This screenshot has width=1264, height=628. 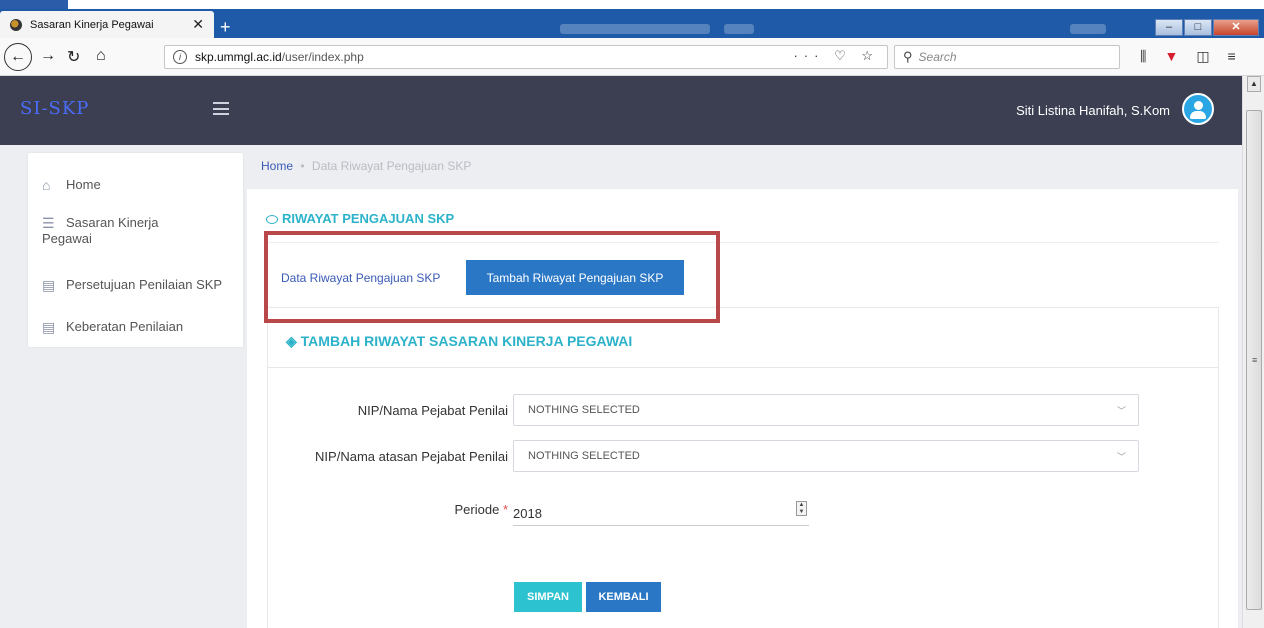 What do you see at coordinates (48, 223) in the screenshot?
I see `list-icon: ☰` at bounding box center [48, 223].